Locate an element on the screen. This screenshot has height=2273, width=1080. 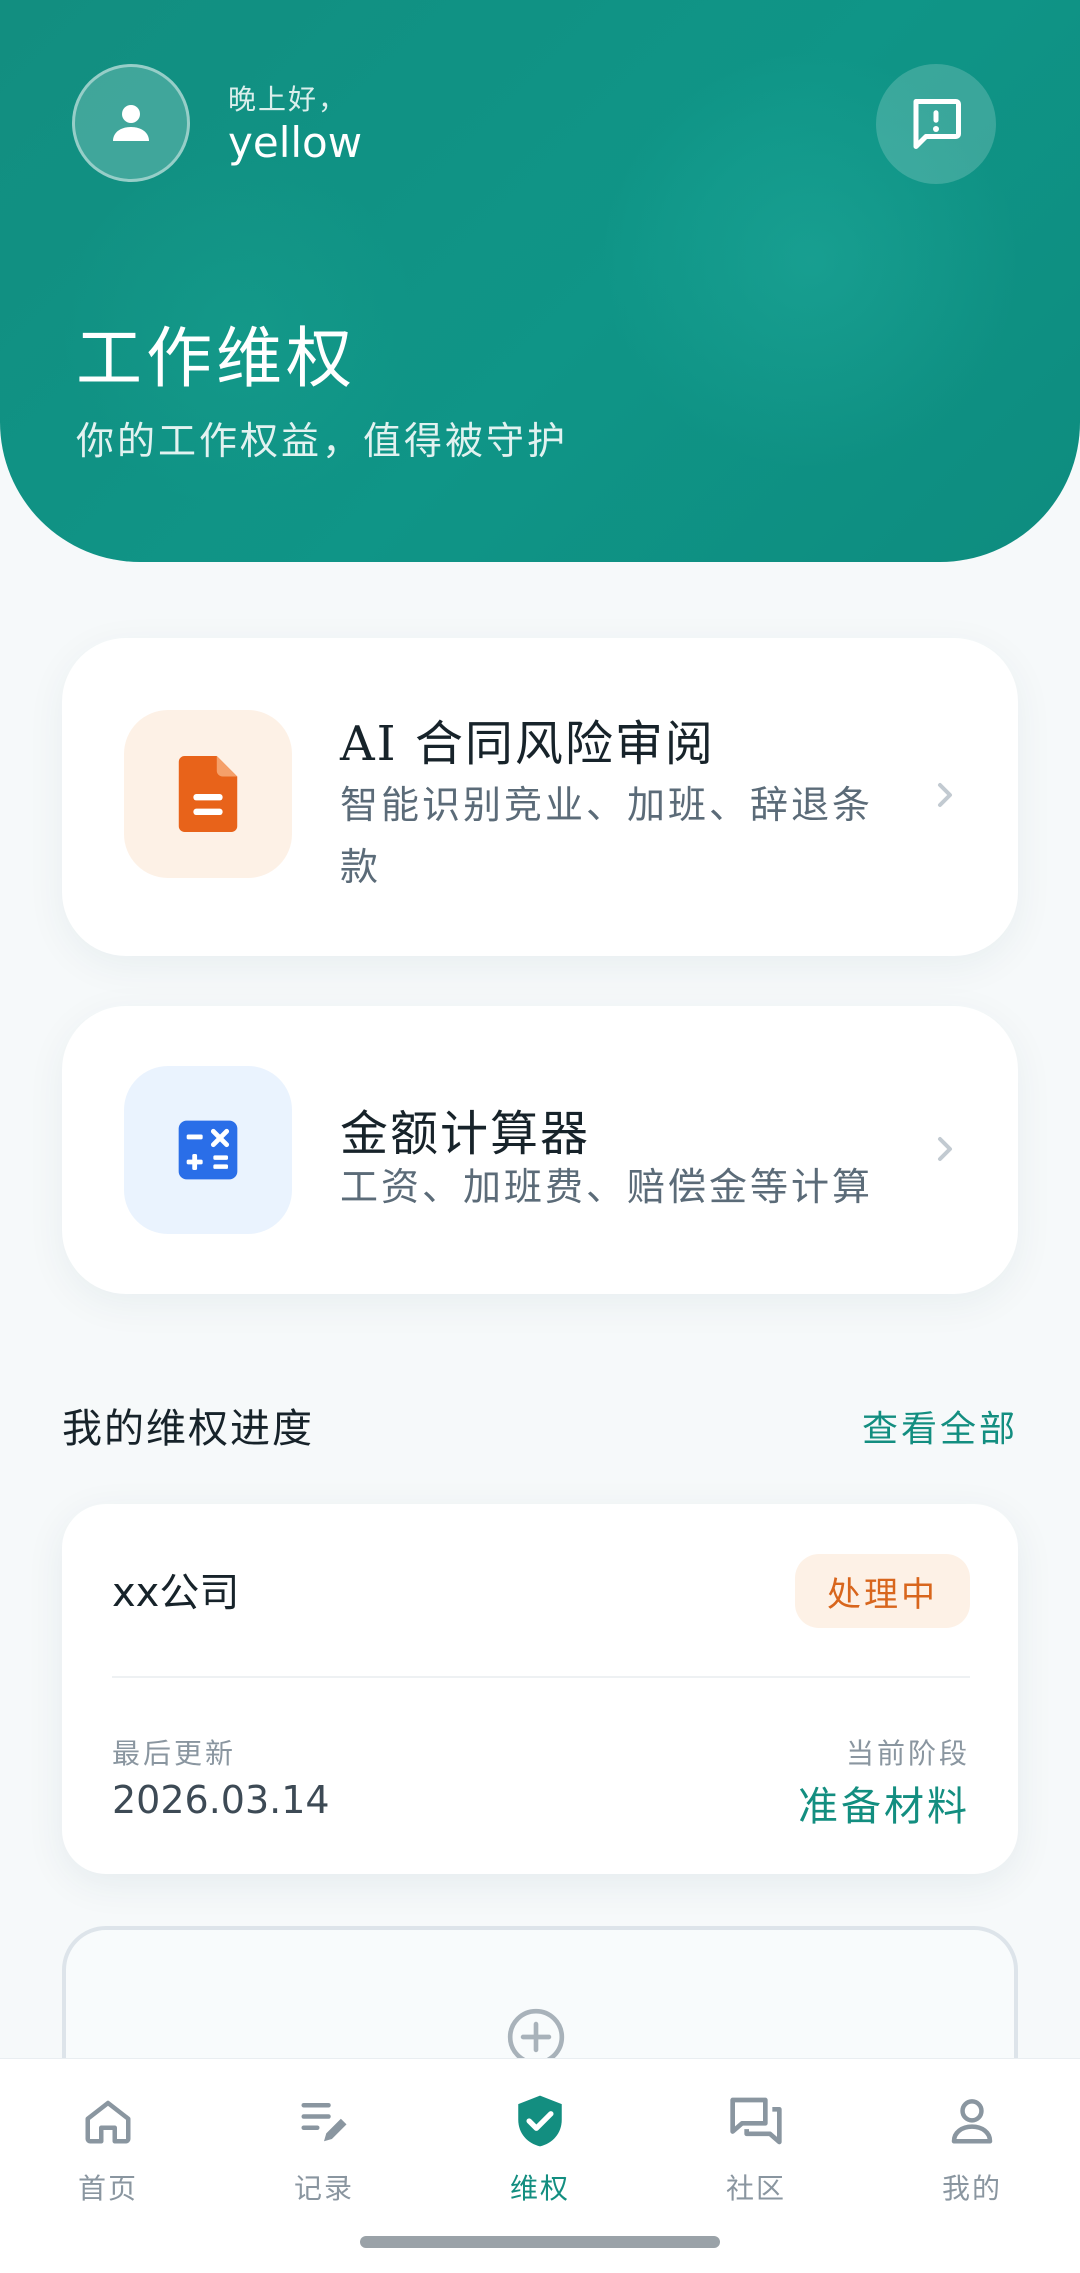
contract-icon-tile is located at coordinates (208, 794).